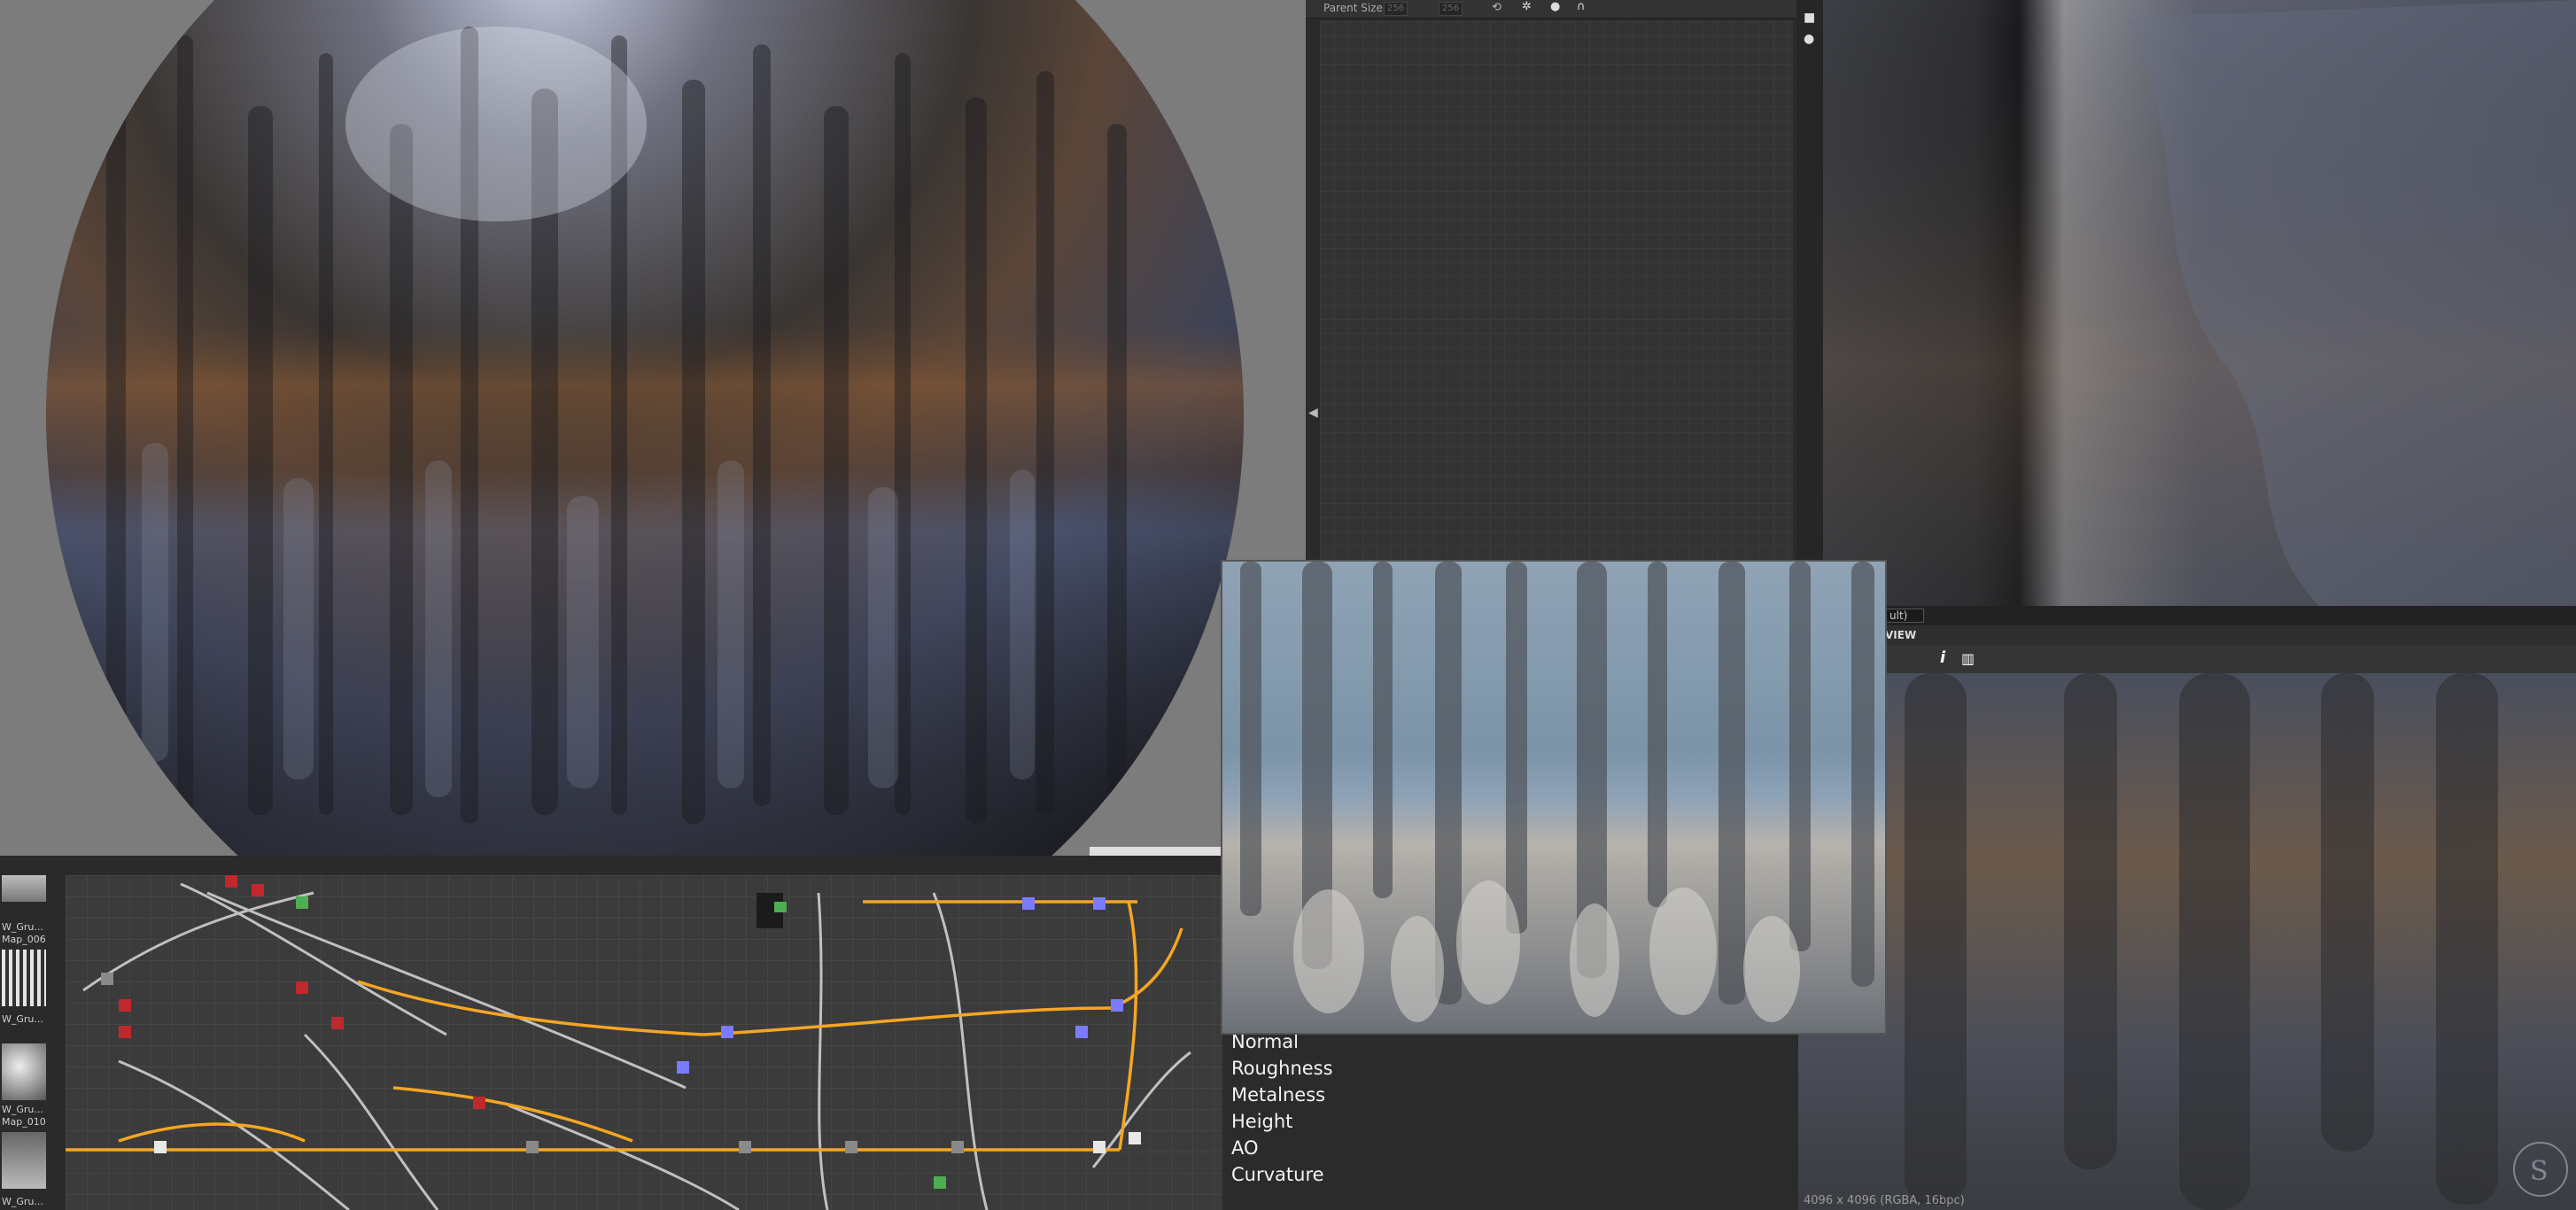  I want to click on parent-size-label: Parent Size:, so click(1354, 8).